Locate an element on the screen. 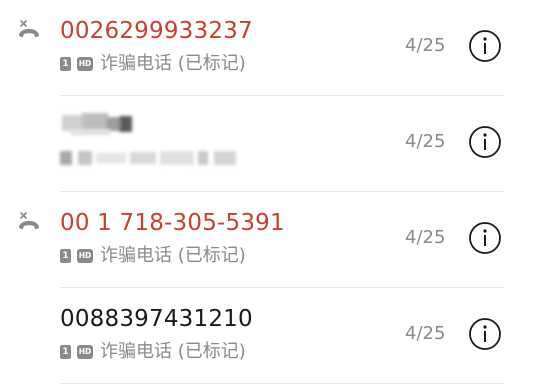 The image size is (540, 385). row-divider is located at coordinates (282, 383).